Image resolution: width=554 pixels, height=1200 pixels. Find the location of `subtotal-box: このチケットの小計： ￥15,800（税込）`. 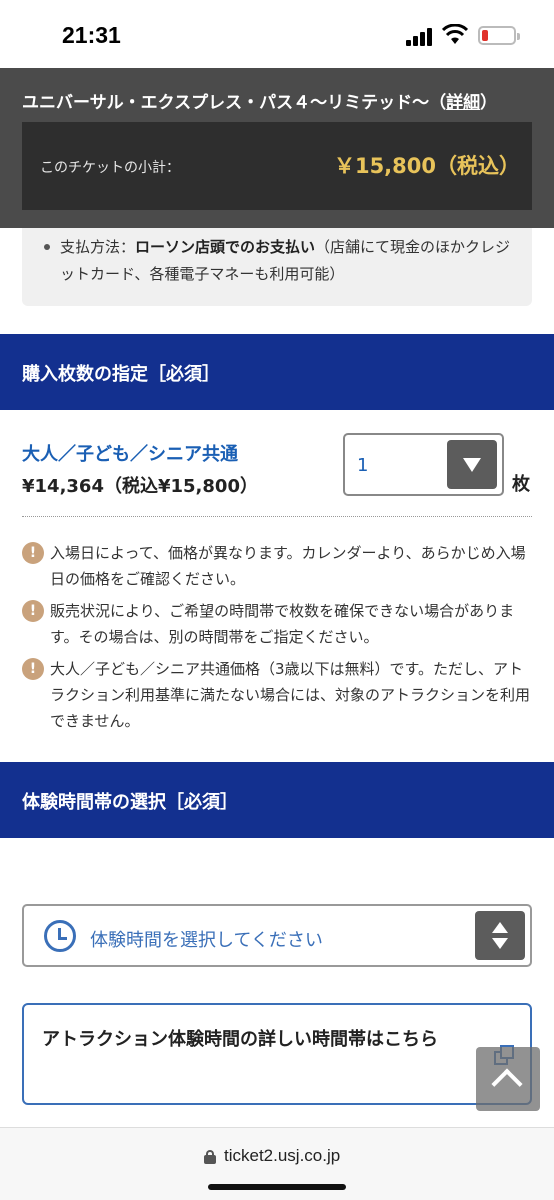

subtotal-box: このチケットの小計： ￥15,800（税込） is located at coordinates (277, 166).